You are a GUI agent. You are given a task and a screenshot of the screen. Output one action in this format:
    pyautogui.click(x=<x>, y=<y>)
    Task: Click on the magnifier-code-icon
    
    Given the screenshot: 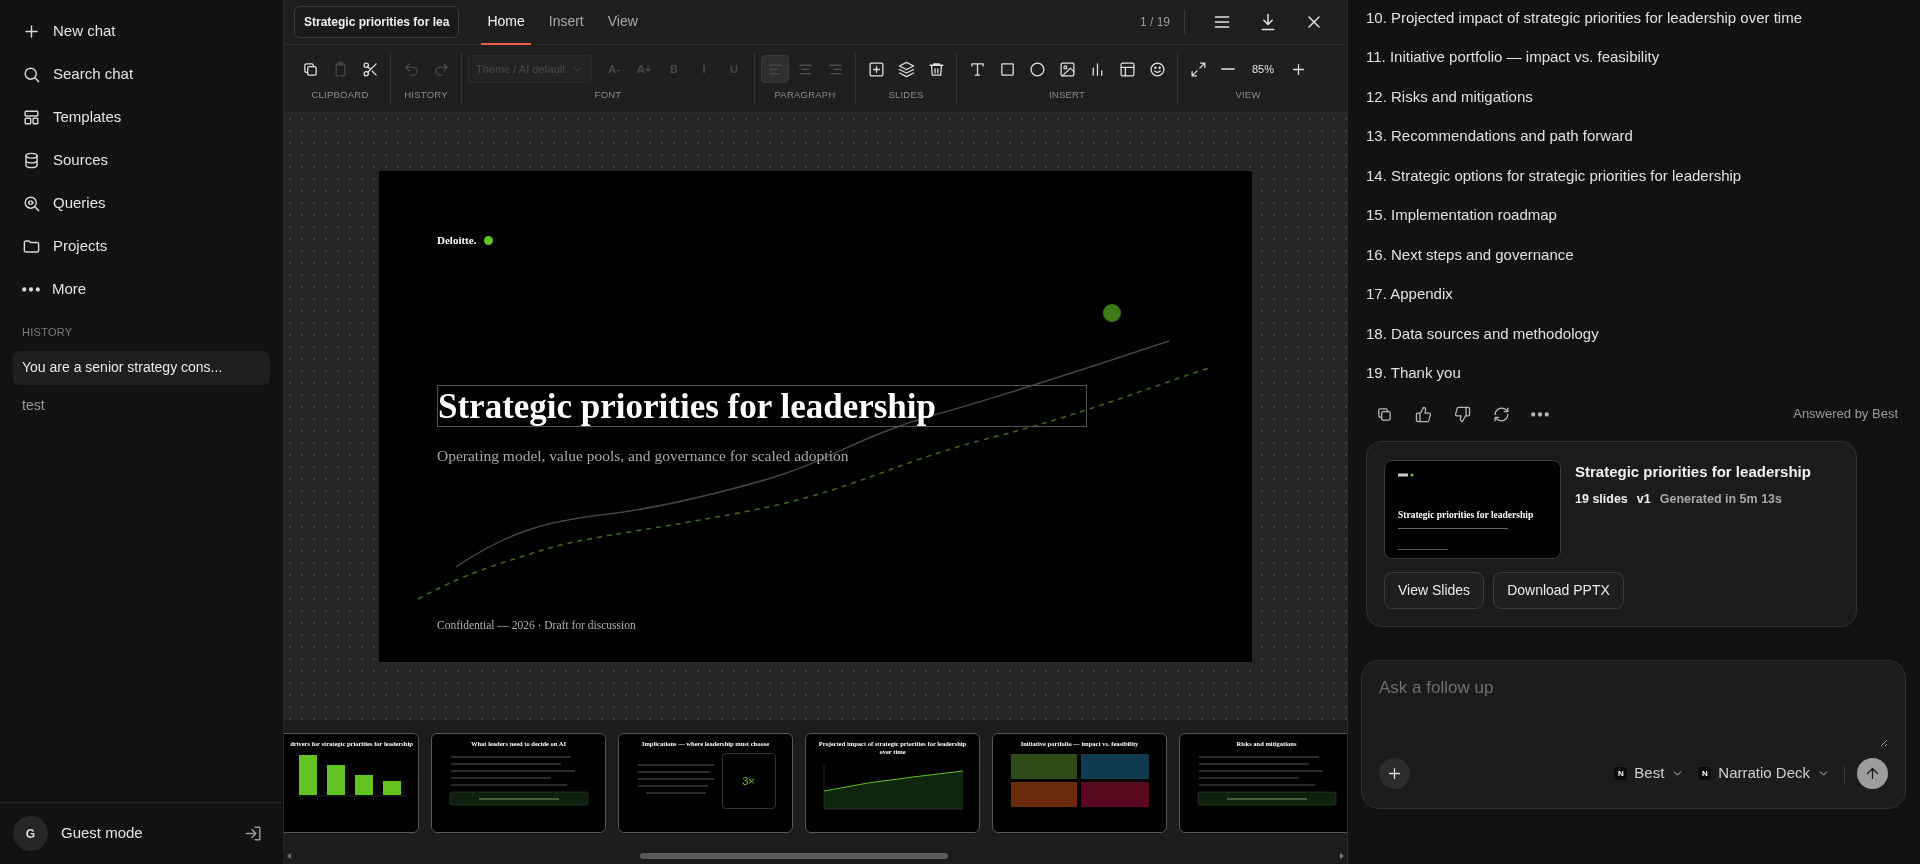 What is the action you would take?
    pyautogui.click(x=31, y=203)
    